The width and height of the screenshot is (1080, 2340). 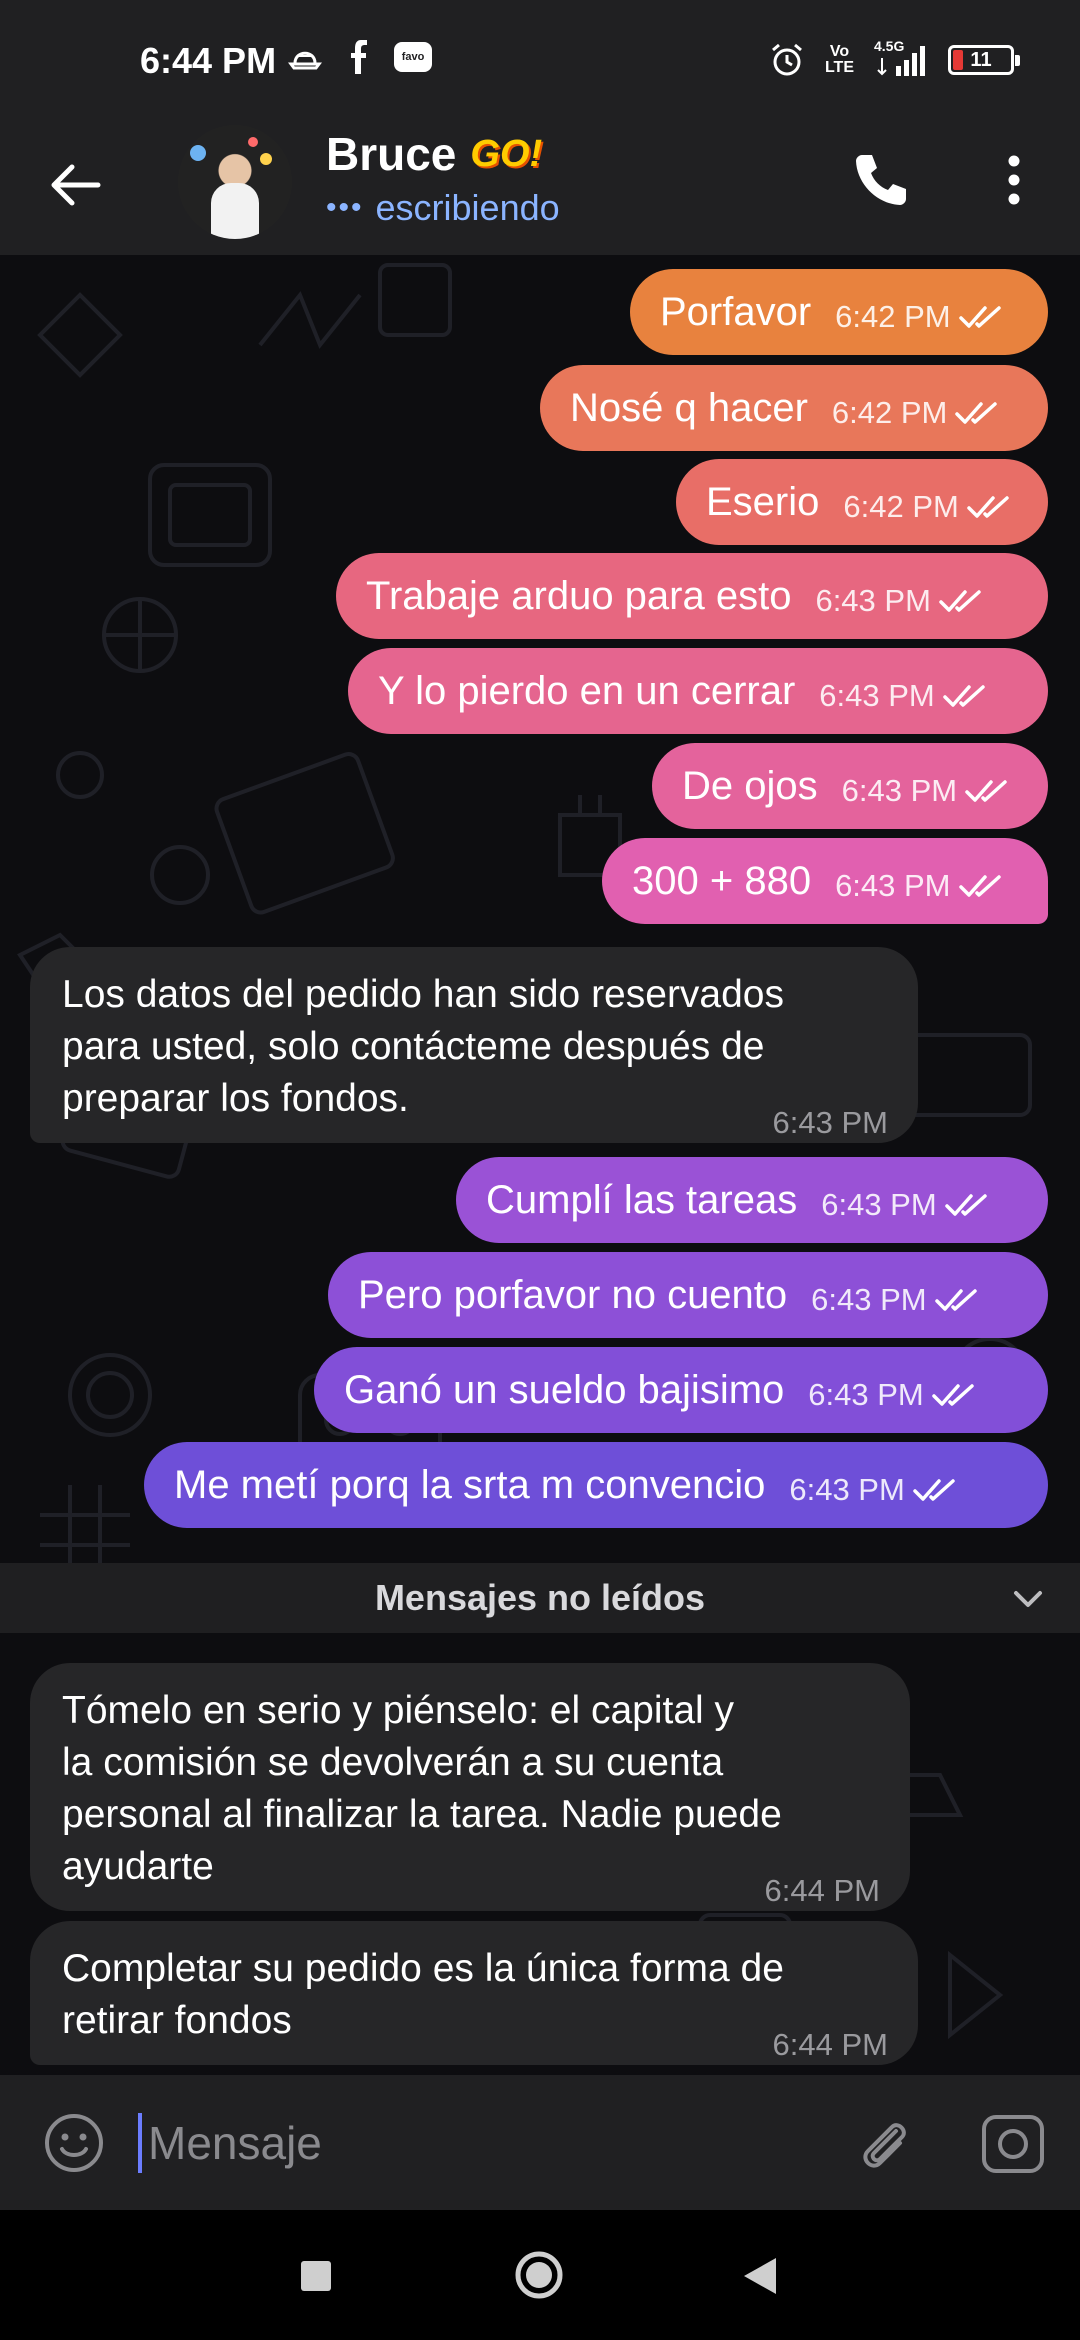 What do you see at coordinates (434, 154) in the screenshot?
I see `contact-name: Bruce GO!` at bounding box center [434, 154].